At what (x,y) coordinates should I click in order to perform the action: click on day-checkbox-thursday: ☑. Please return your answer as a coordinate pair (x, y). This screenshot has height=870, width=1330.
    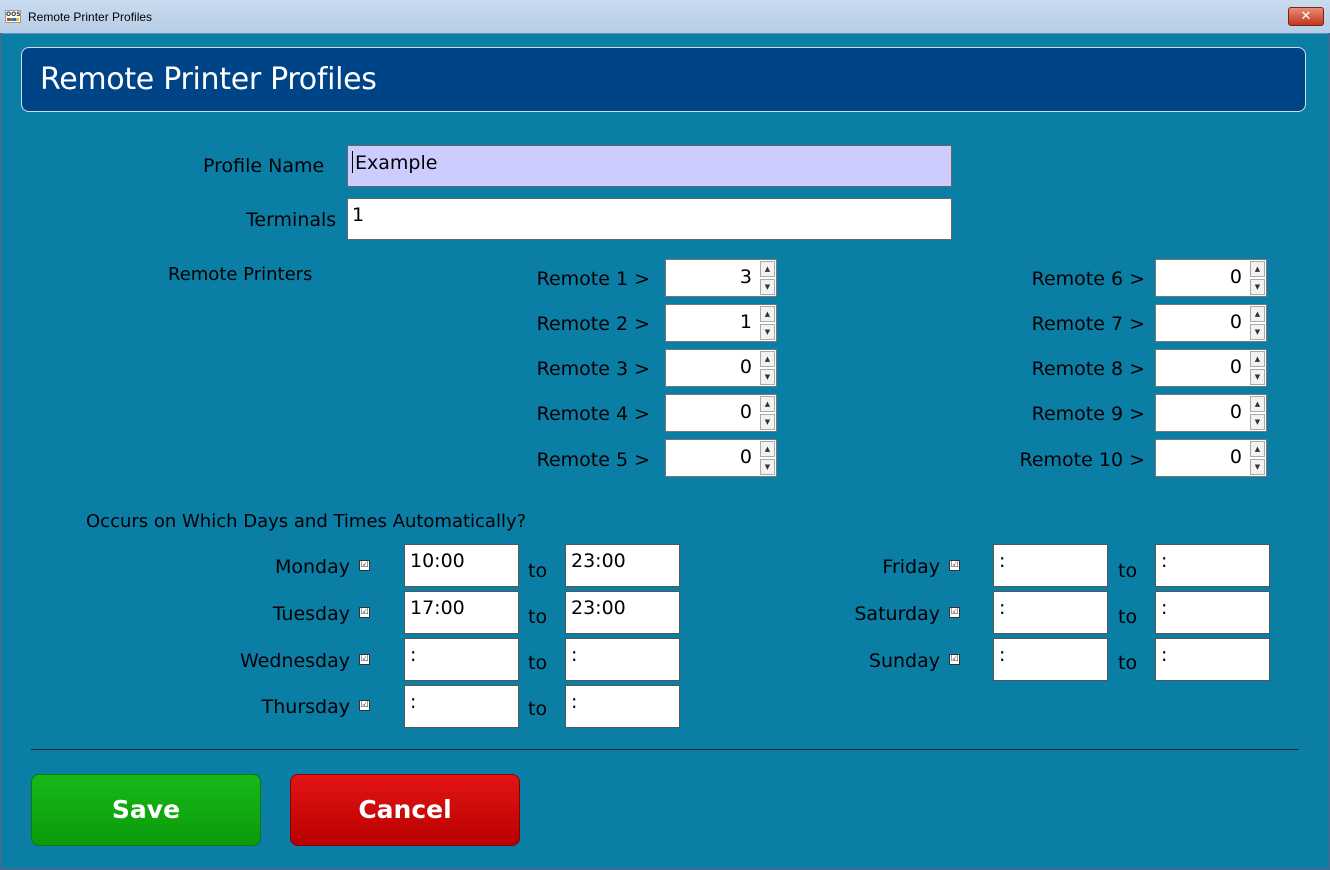
    Looking at the image, I should click on (364, 705).